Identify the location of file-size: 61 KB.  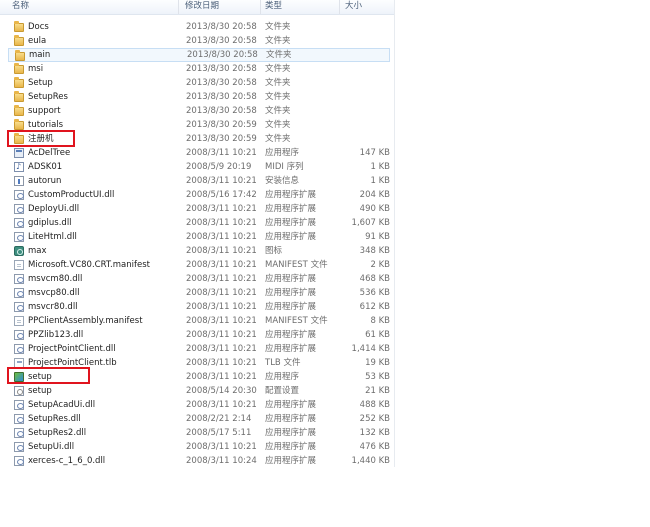
(377, 335).